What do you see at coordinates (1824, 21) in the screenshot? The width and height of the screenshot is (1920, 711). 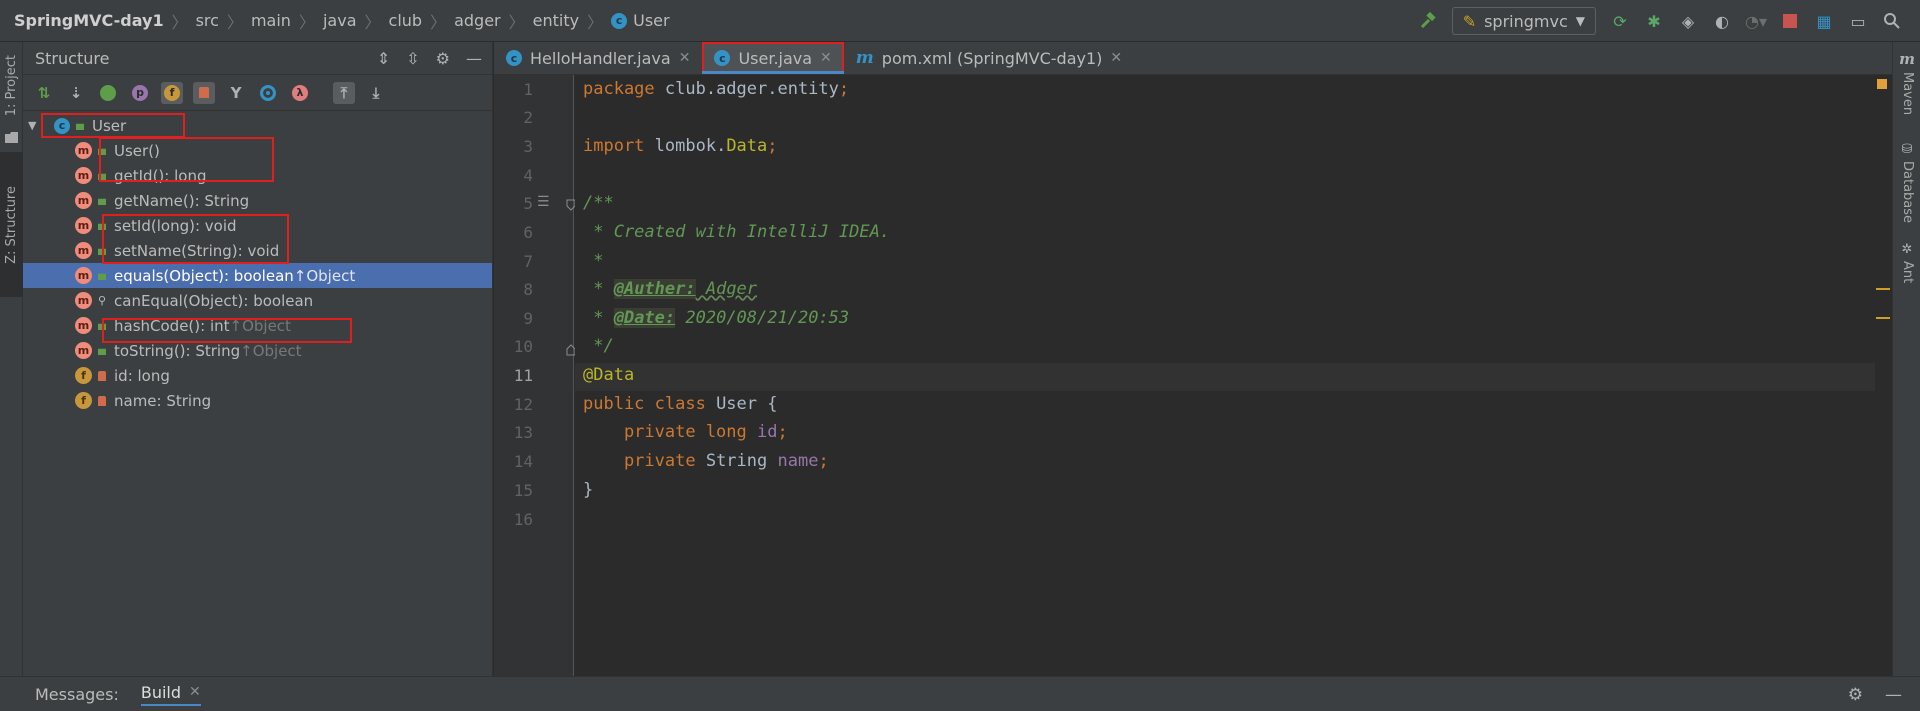 I see `project-structure-icon: ▦` at bounding box center [1824, 21].